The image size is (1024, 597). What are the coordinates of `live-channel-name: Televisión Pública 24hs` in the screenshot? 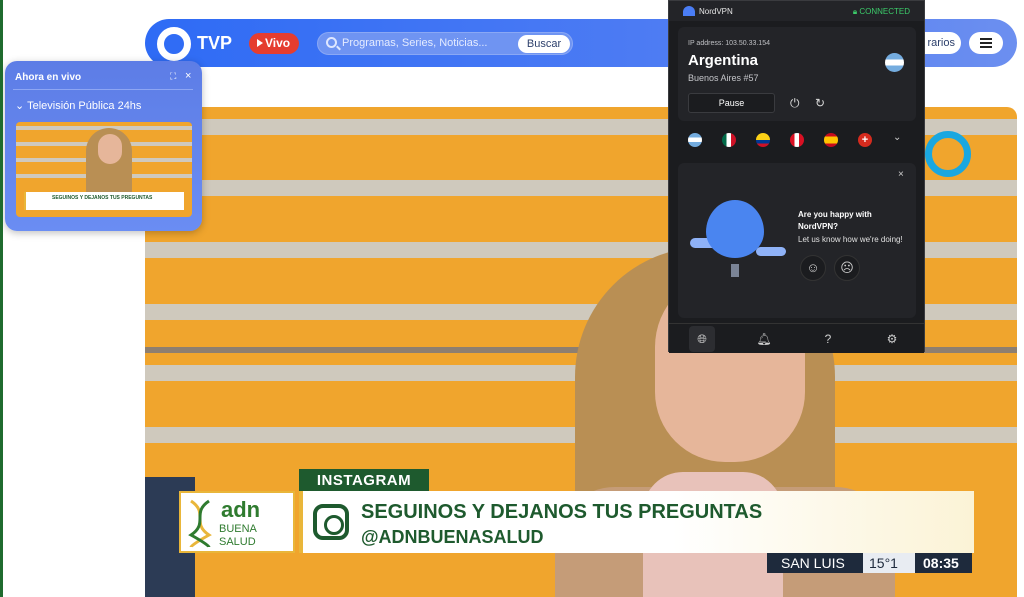 It's located at (84, 106).